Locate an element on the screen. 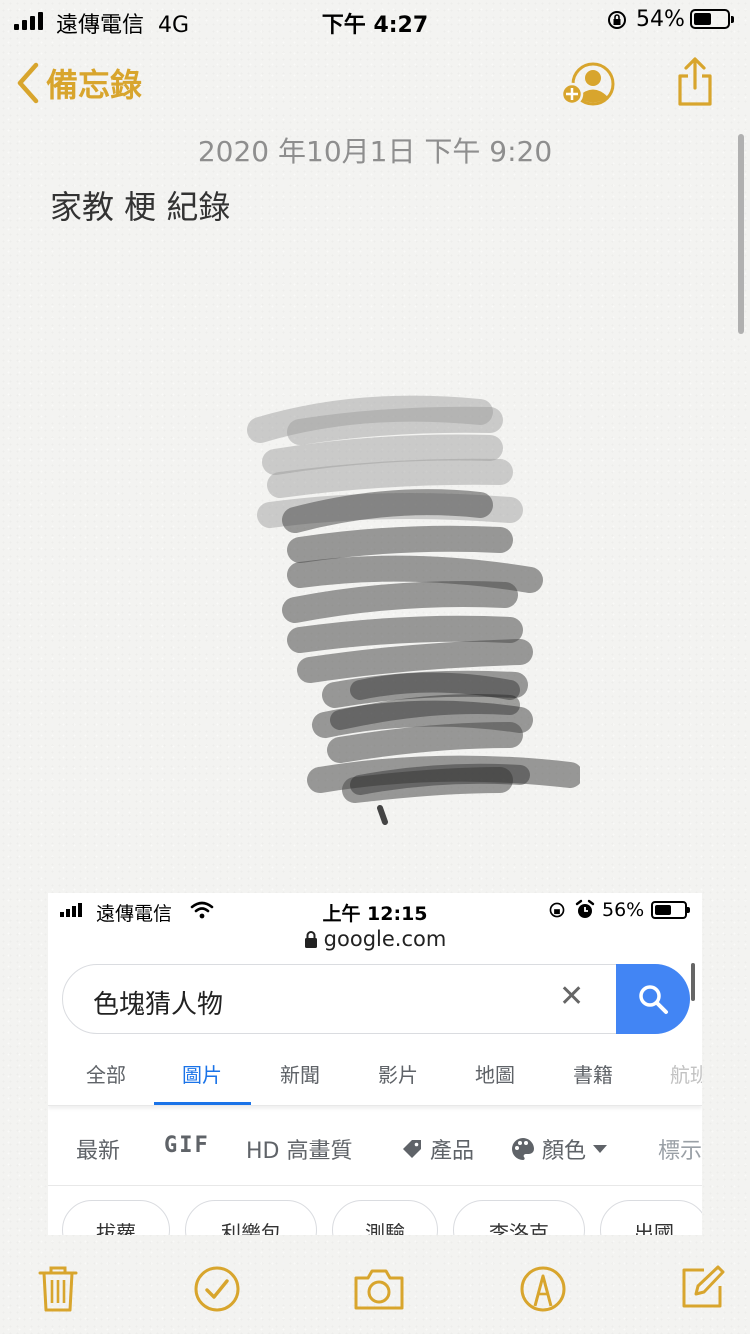 The width and height of the screenshot is (750, 1334). bottom-toolbar is located at coordinates (375, 1287).